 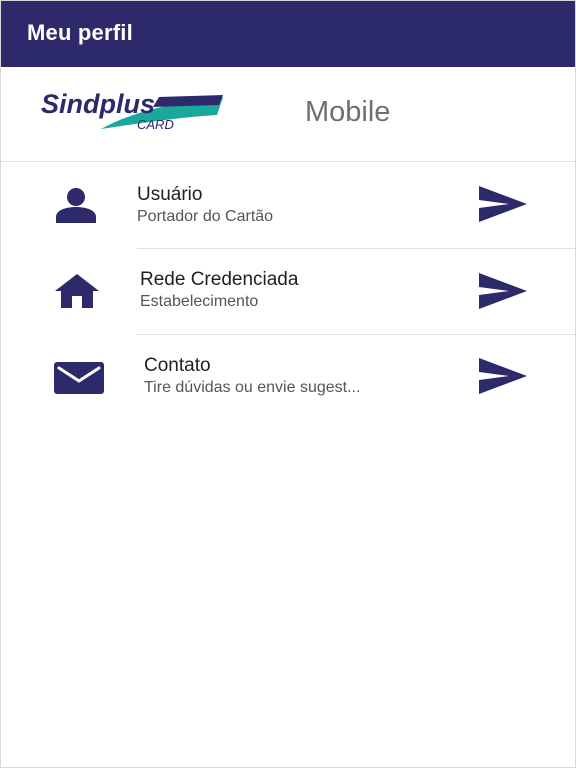 What do you see at coordinates (155, 124) in the screenshot?
I see `logo-subtitle: CARD` at bounding box center [155, 124].